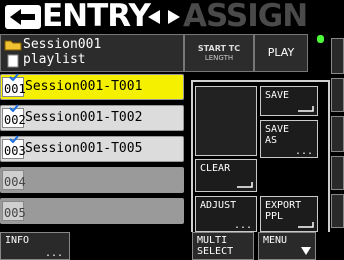 The image size is (344, 260). What do you see at coordinates (275, 240) in the screenshot?
I see `menu-label: MENU` at bounding box center [275, 240].